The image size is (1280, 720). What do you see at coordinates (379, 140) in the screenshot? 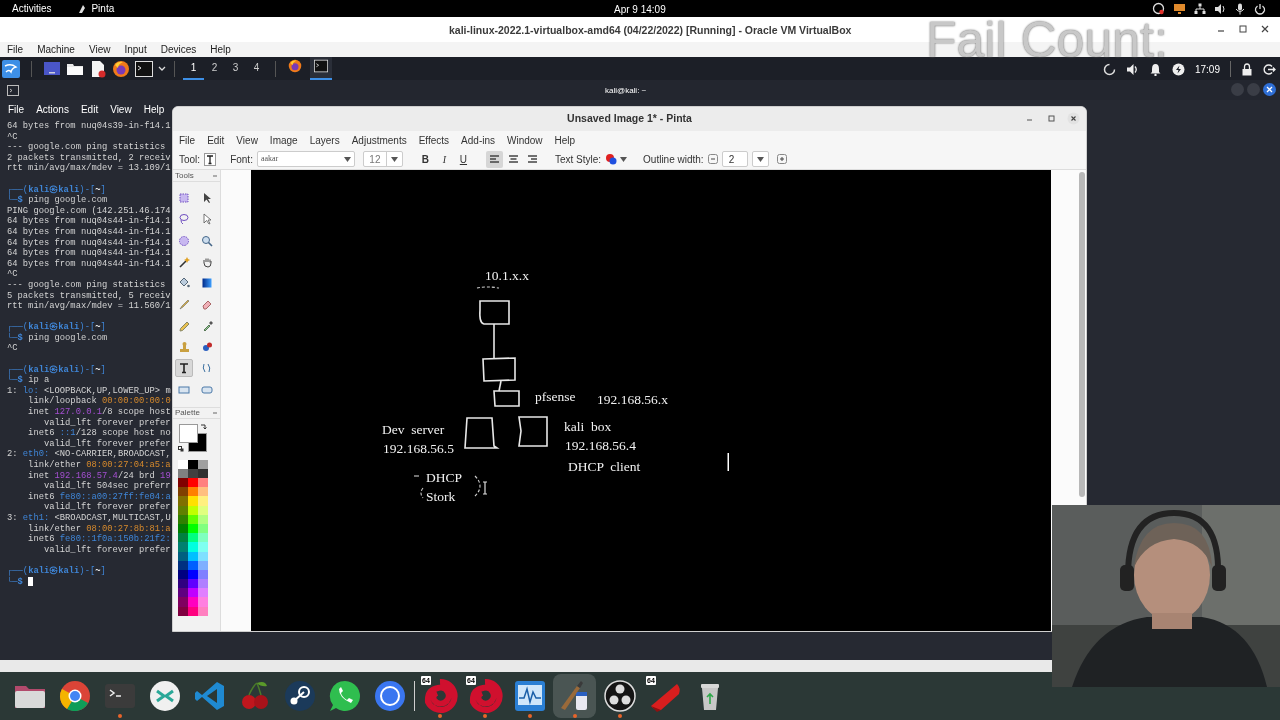
I see `menu-item: Adjustments` at bounding box center [379, 140].